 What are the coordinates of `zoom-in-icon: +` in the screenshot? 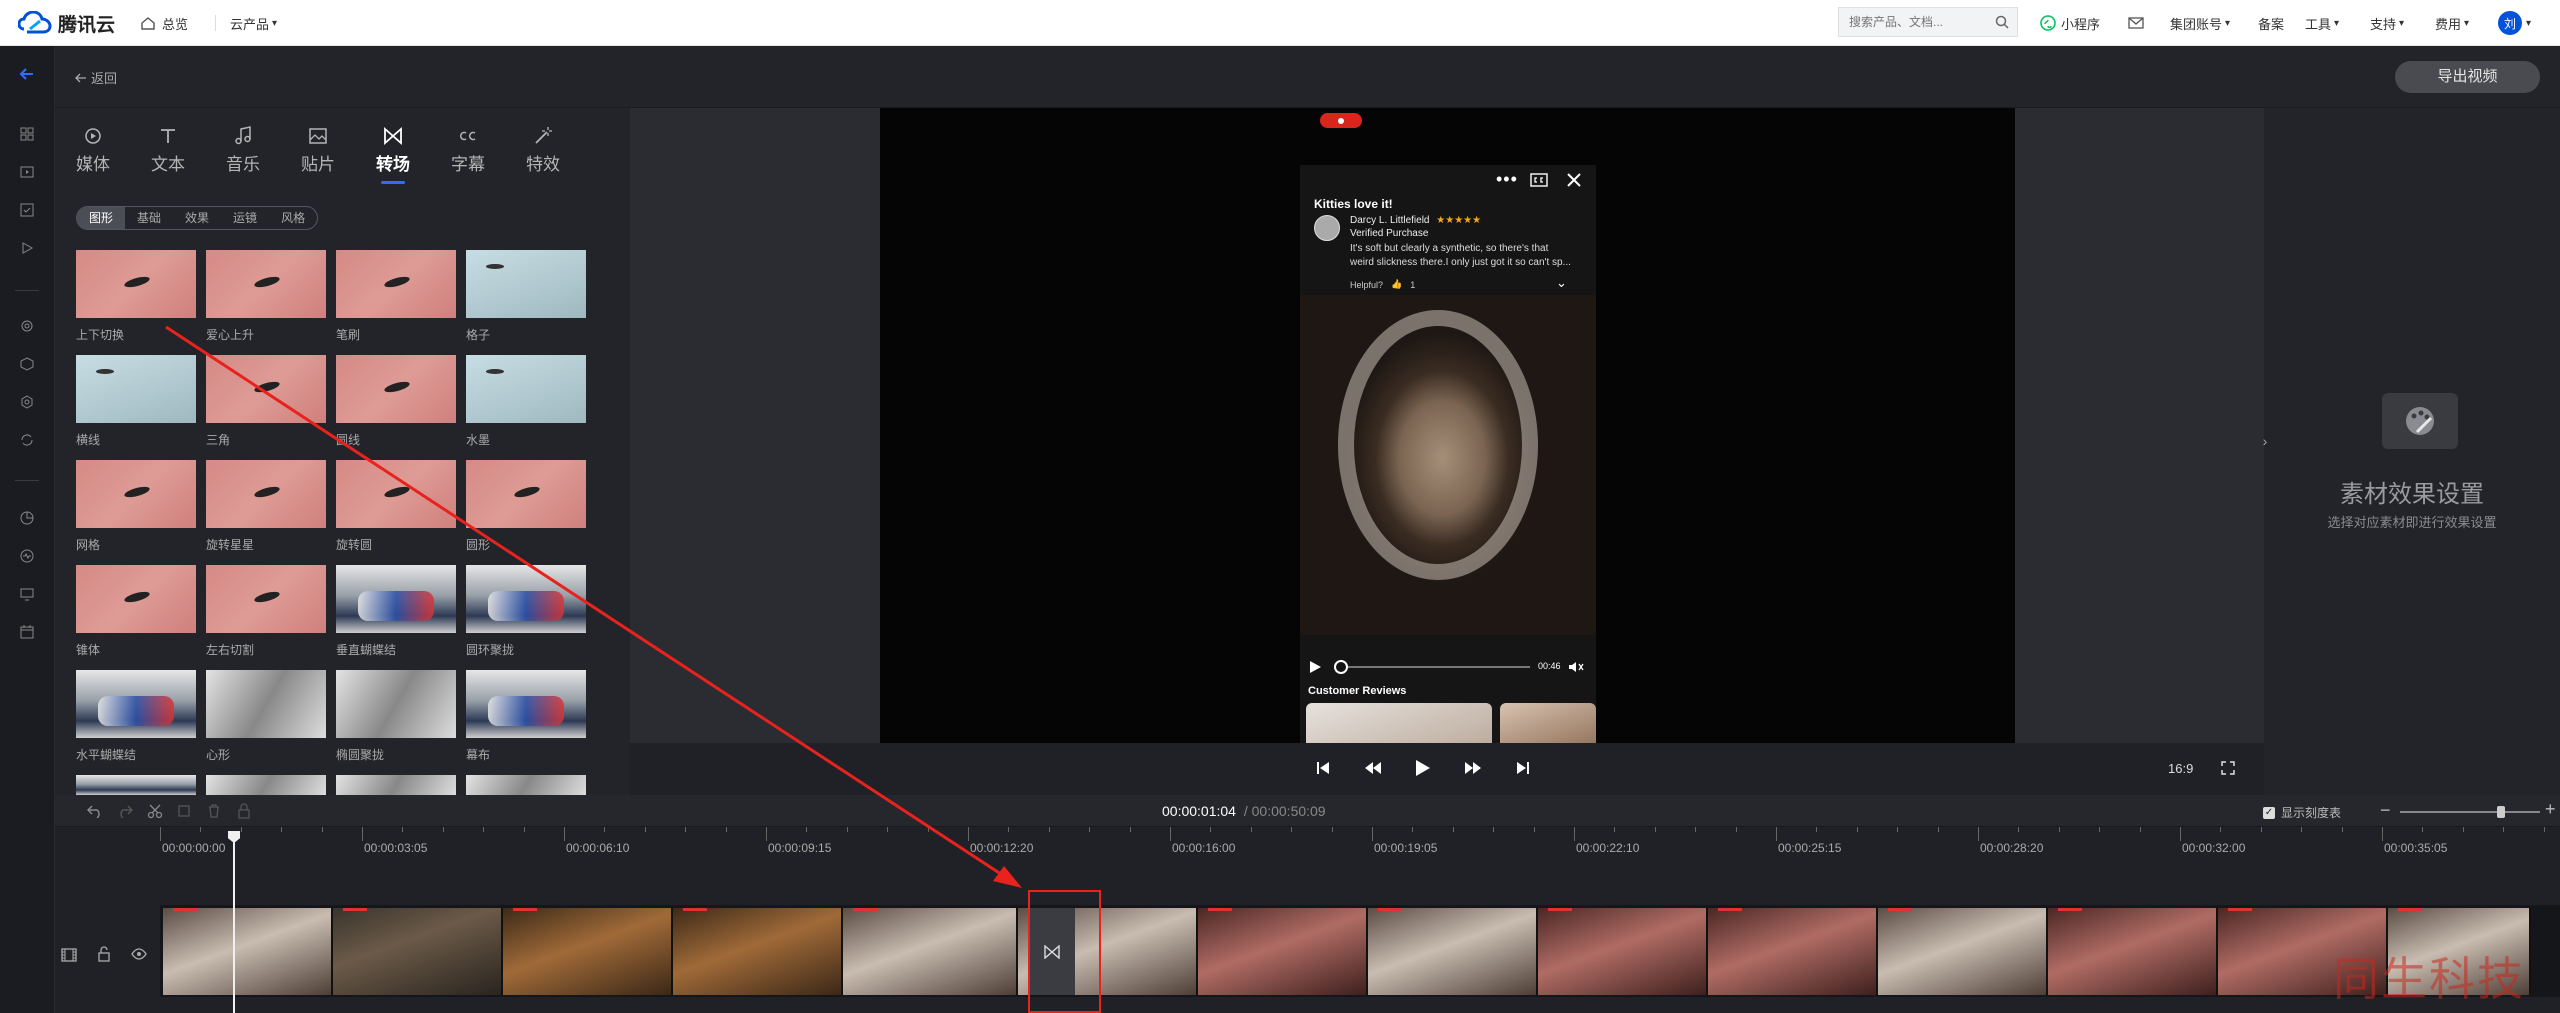 It's located at (2550, 809).